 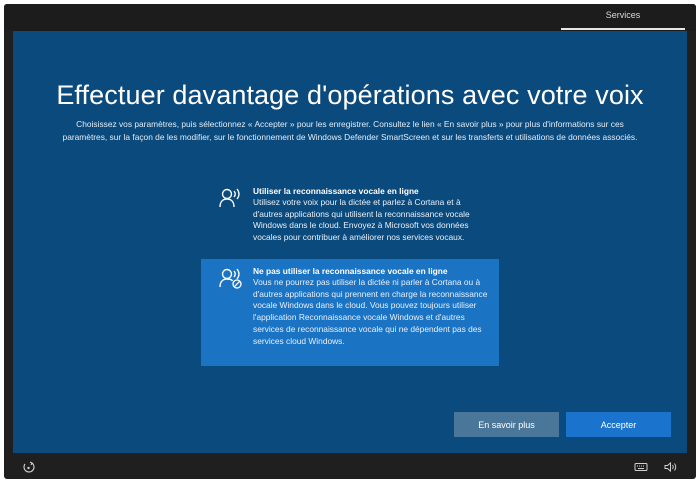 What do you see at coordinates (618, 424) in the screenshot?
I see `accept-button: Accepter` at bounding box center [618, 424].